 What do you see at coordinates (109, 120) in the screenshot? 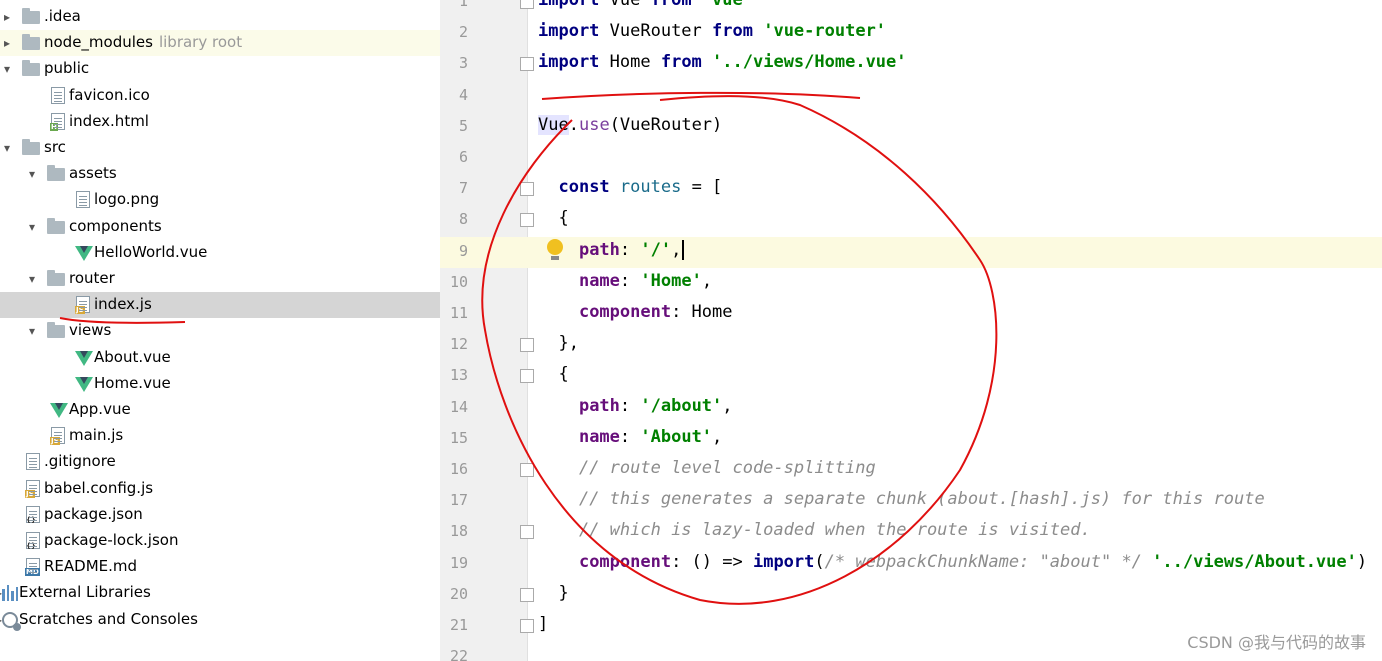
I see `tree-item-label: index.html` at bounding box center [109, 120].